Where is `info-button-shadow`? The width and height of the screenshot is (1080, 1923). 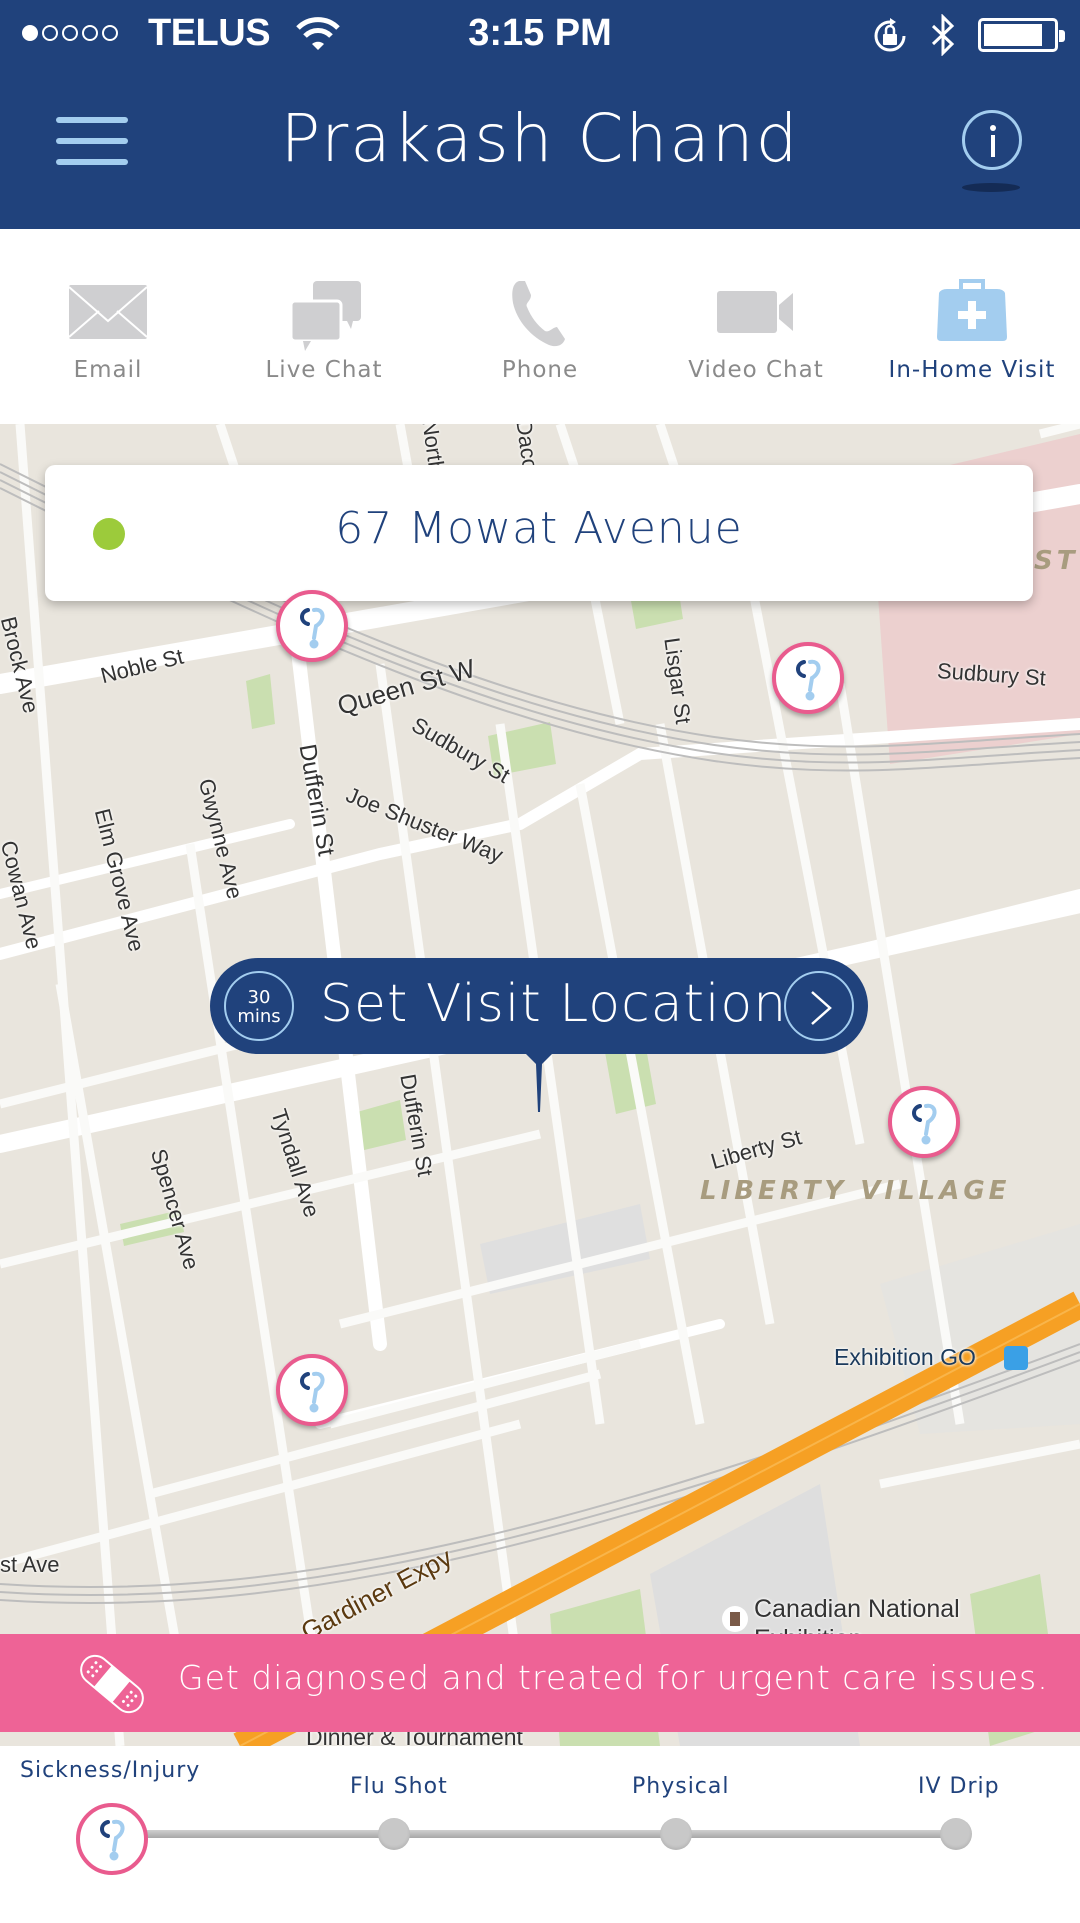 info-button-shadow is located at coordinates (991, 187).